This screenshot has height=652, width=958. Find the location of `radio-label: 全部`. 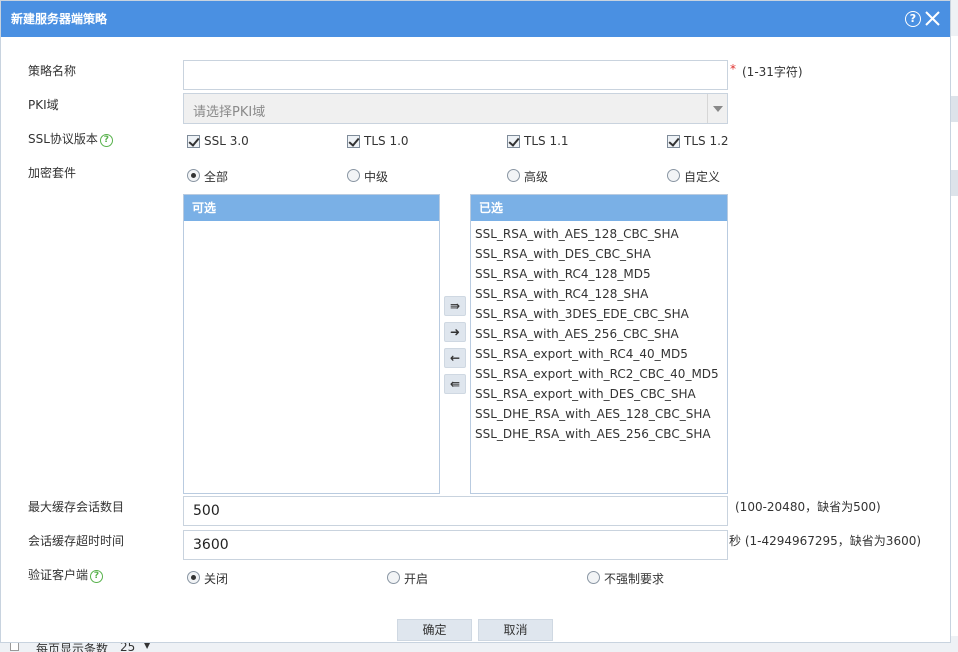

radio-label: 全部 is located at coordinates (216, 177).